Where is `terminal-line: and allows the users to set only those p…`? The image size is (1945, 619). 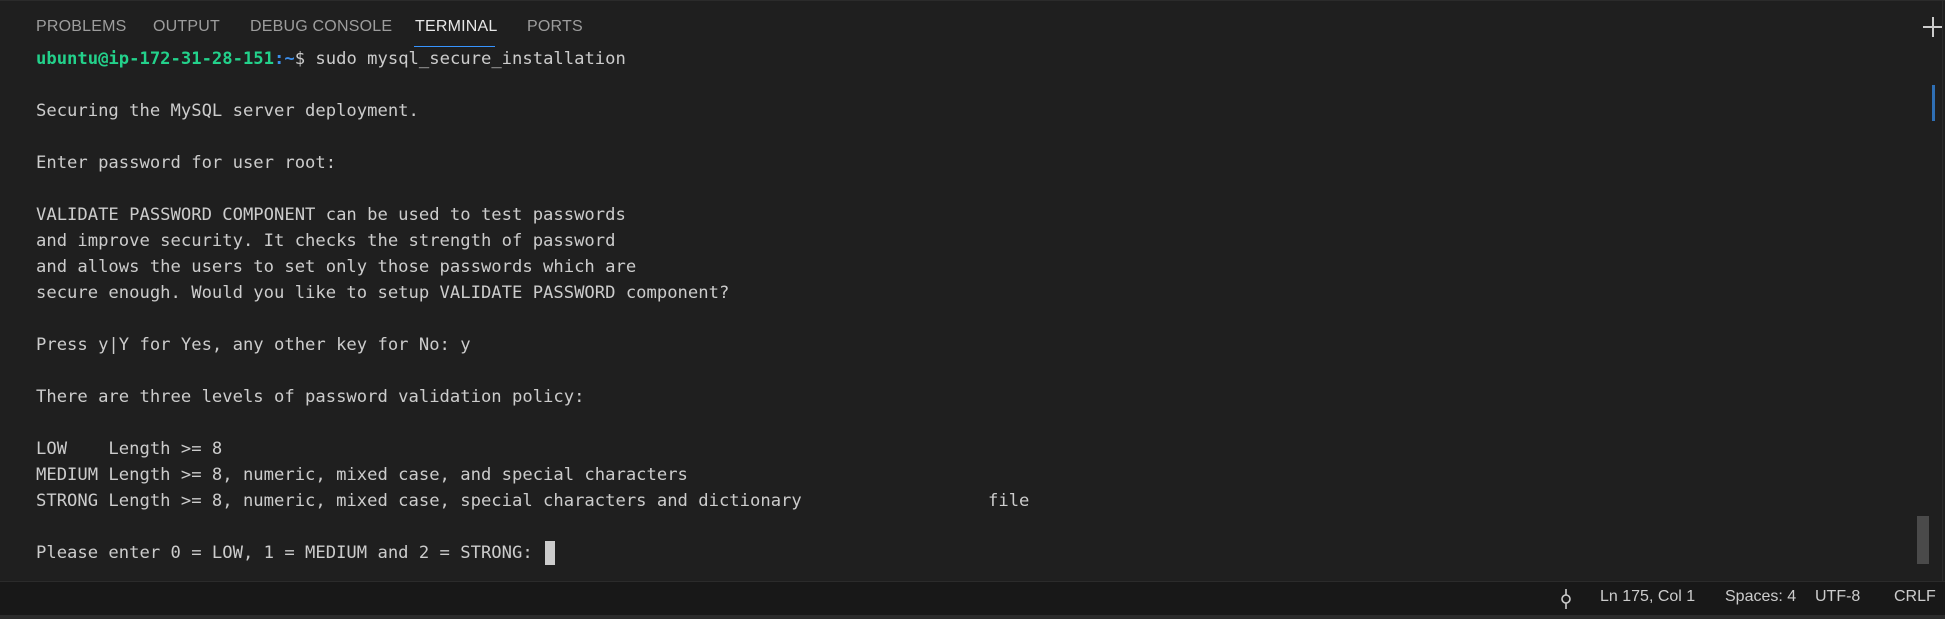
terminal-line: and allows the users to set only those p… is located at coordinates (336, 267).